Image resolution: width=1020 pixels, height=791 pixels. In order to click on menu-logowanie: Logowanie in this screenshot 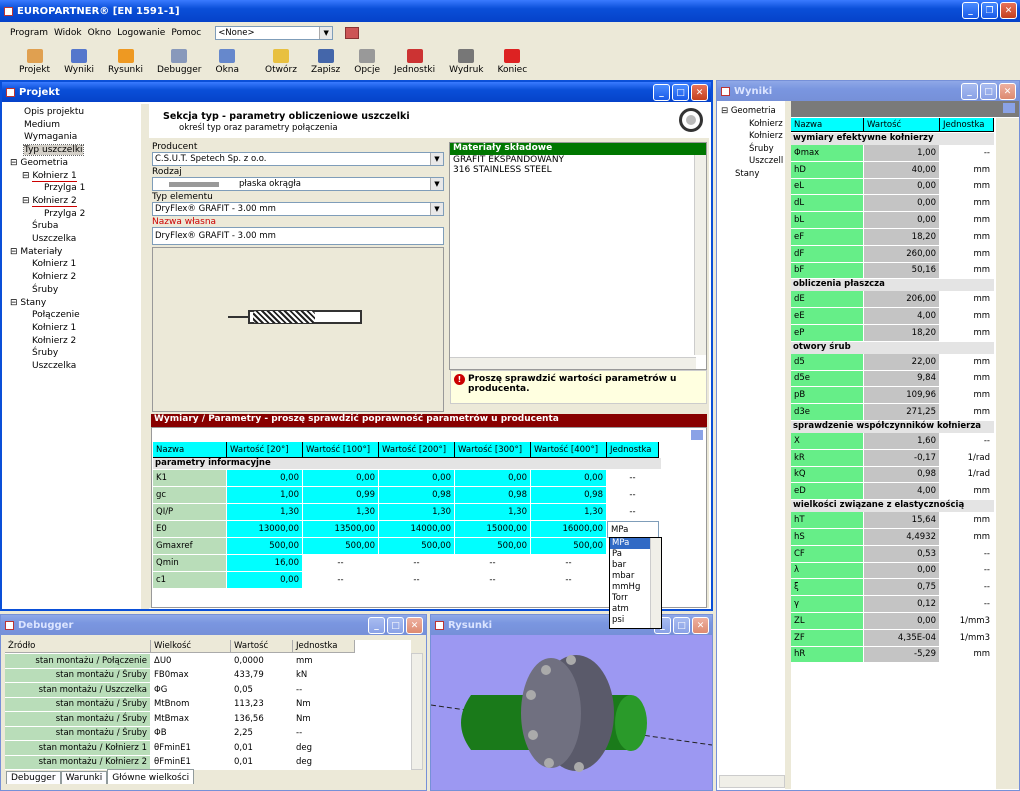, I will do `click(141, 33)`.